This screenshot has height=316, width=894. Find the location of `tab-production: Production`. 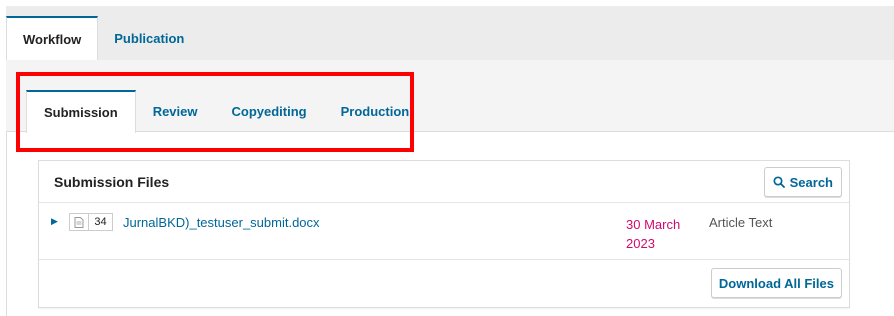

tab-production: Production is located at coordinates (375, 111).